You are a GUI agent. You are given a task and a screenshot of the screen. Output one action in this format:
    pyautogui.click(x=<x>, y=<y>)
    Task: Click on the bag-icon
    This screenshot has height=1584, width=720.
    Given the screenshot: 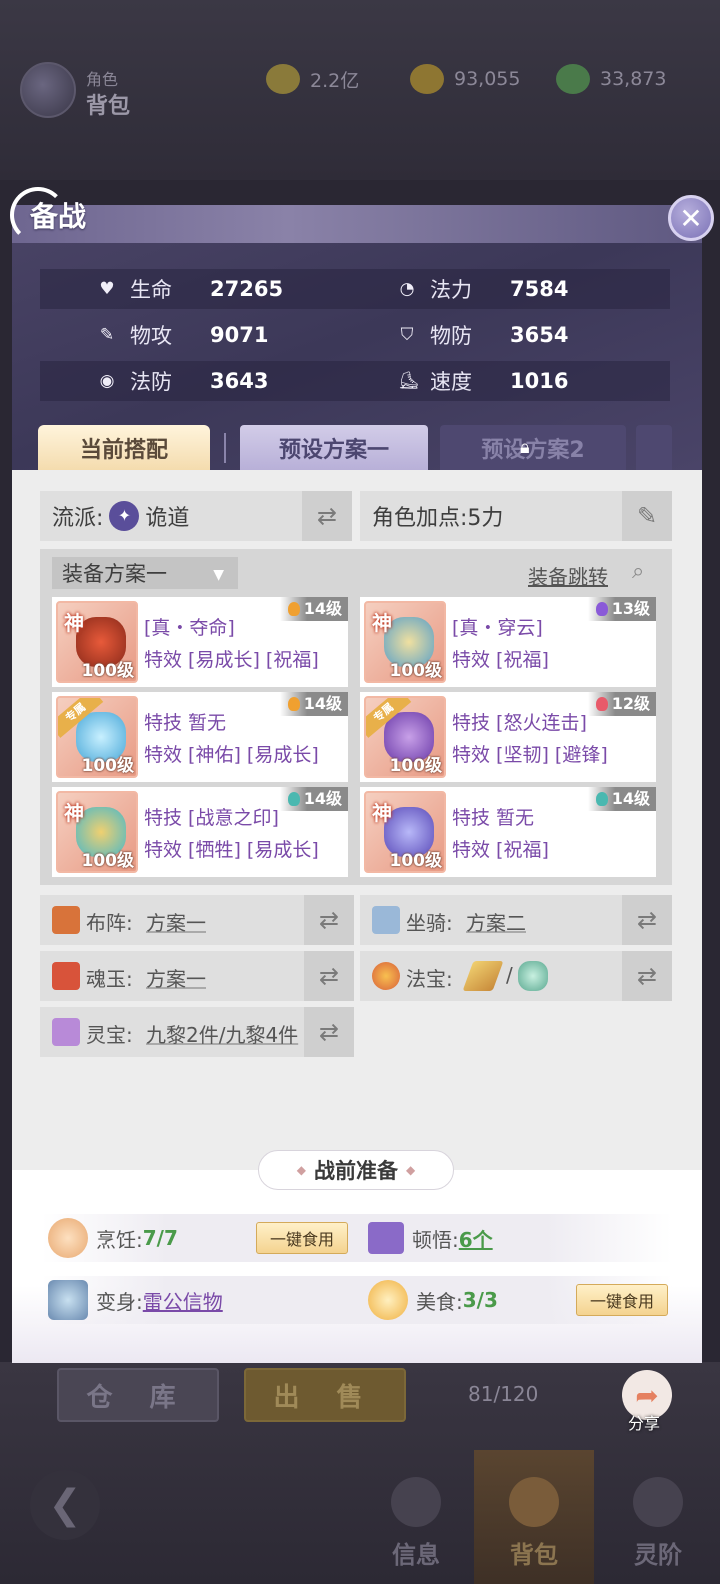 What is the action you would take?
    pyautogui.click(x=534, y=1502)
    